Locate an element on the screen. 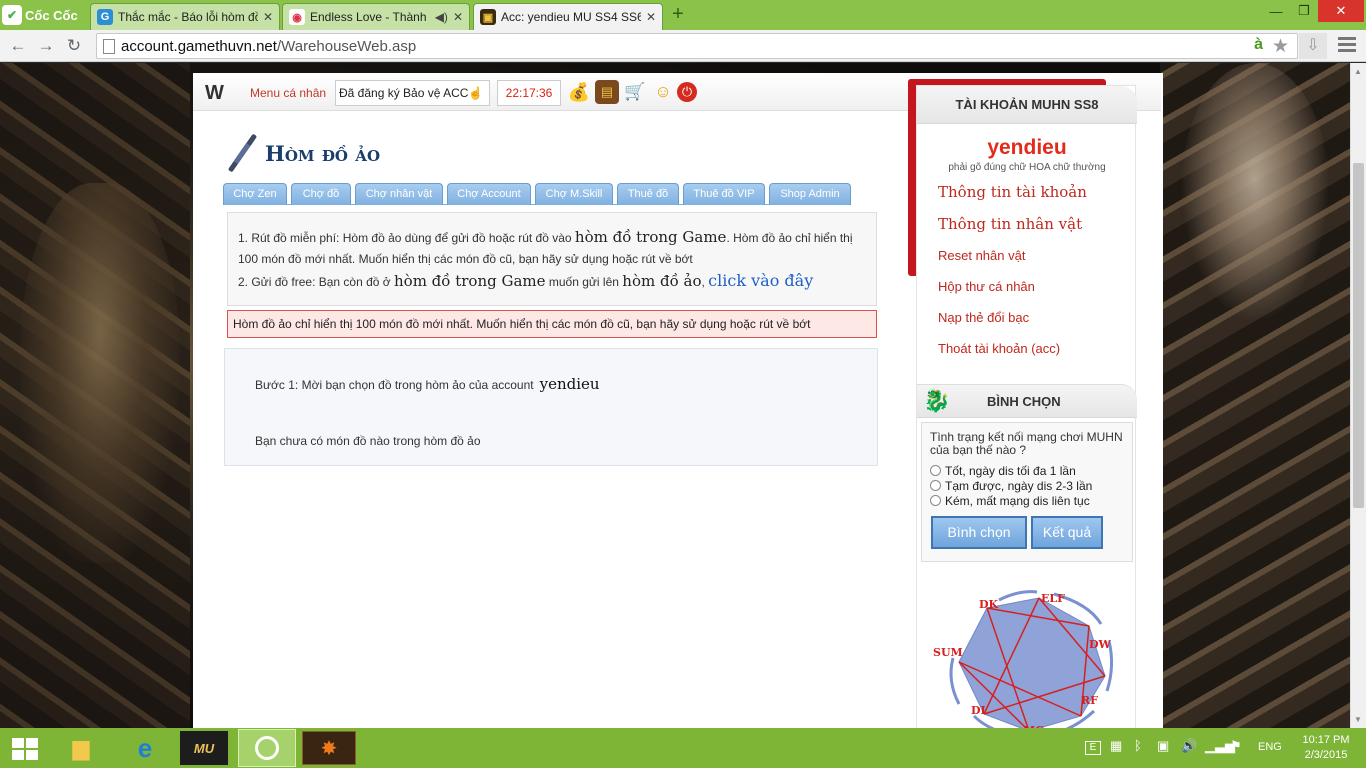  menu-character-info: Thông tin nhân vật is located at coordinates (1010, 224).